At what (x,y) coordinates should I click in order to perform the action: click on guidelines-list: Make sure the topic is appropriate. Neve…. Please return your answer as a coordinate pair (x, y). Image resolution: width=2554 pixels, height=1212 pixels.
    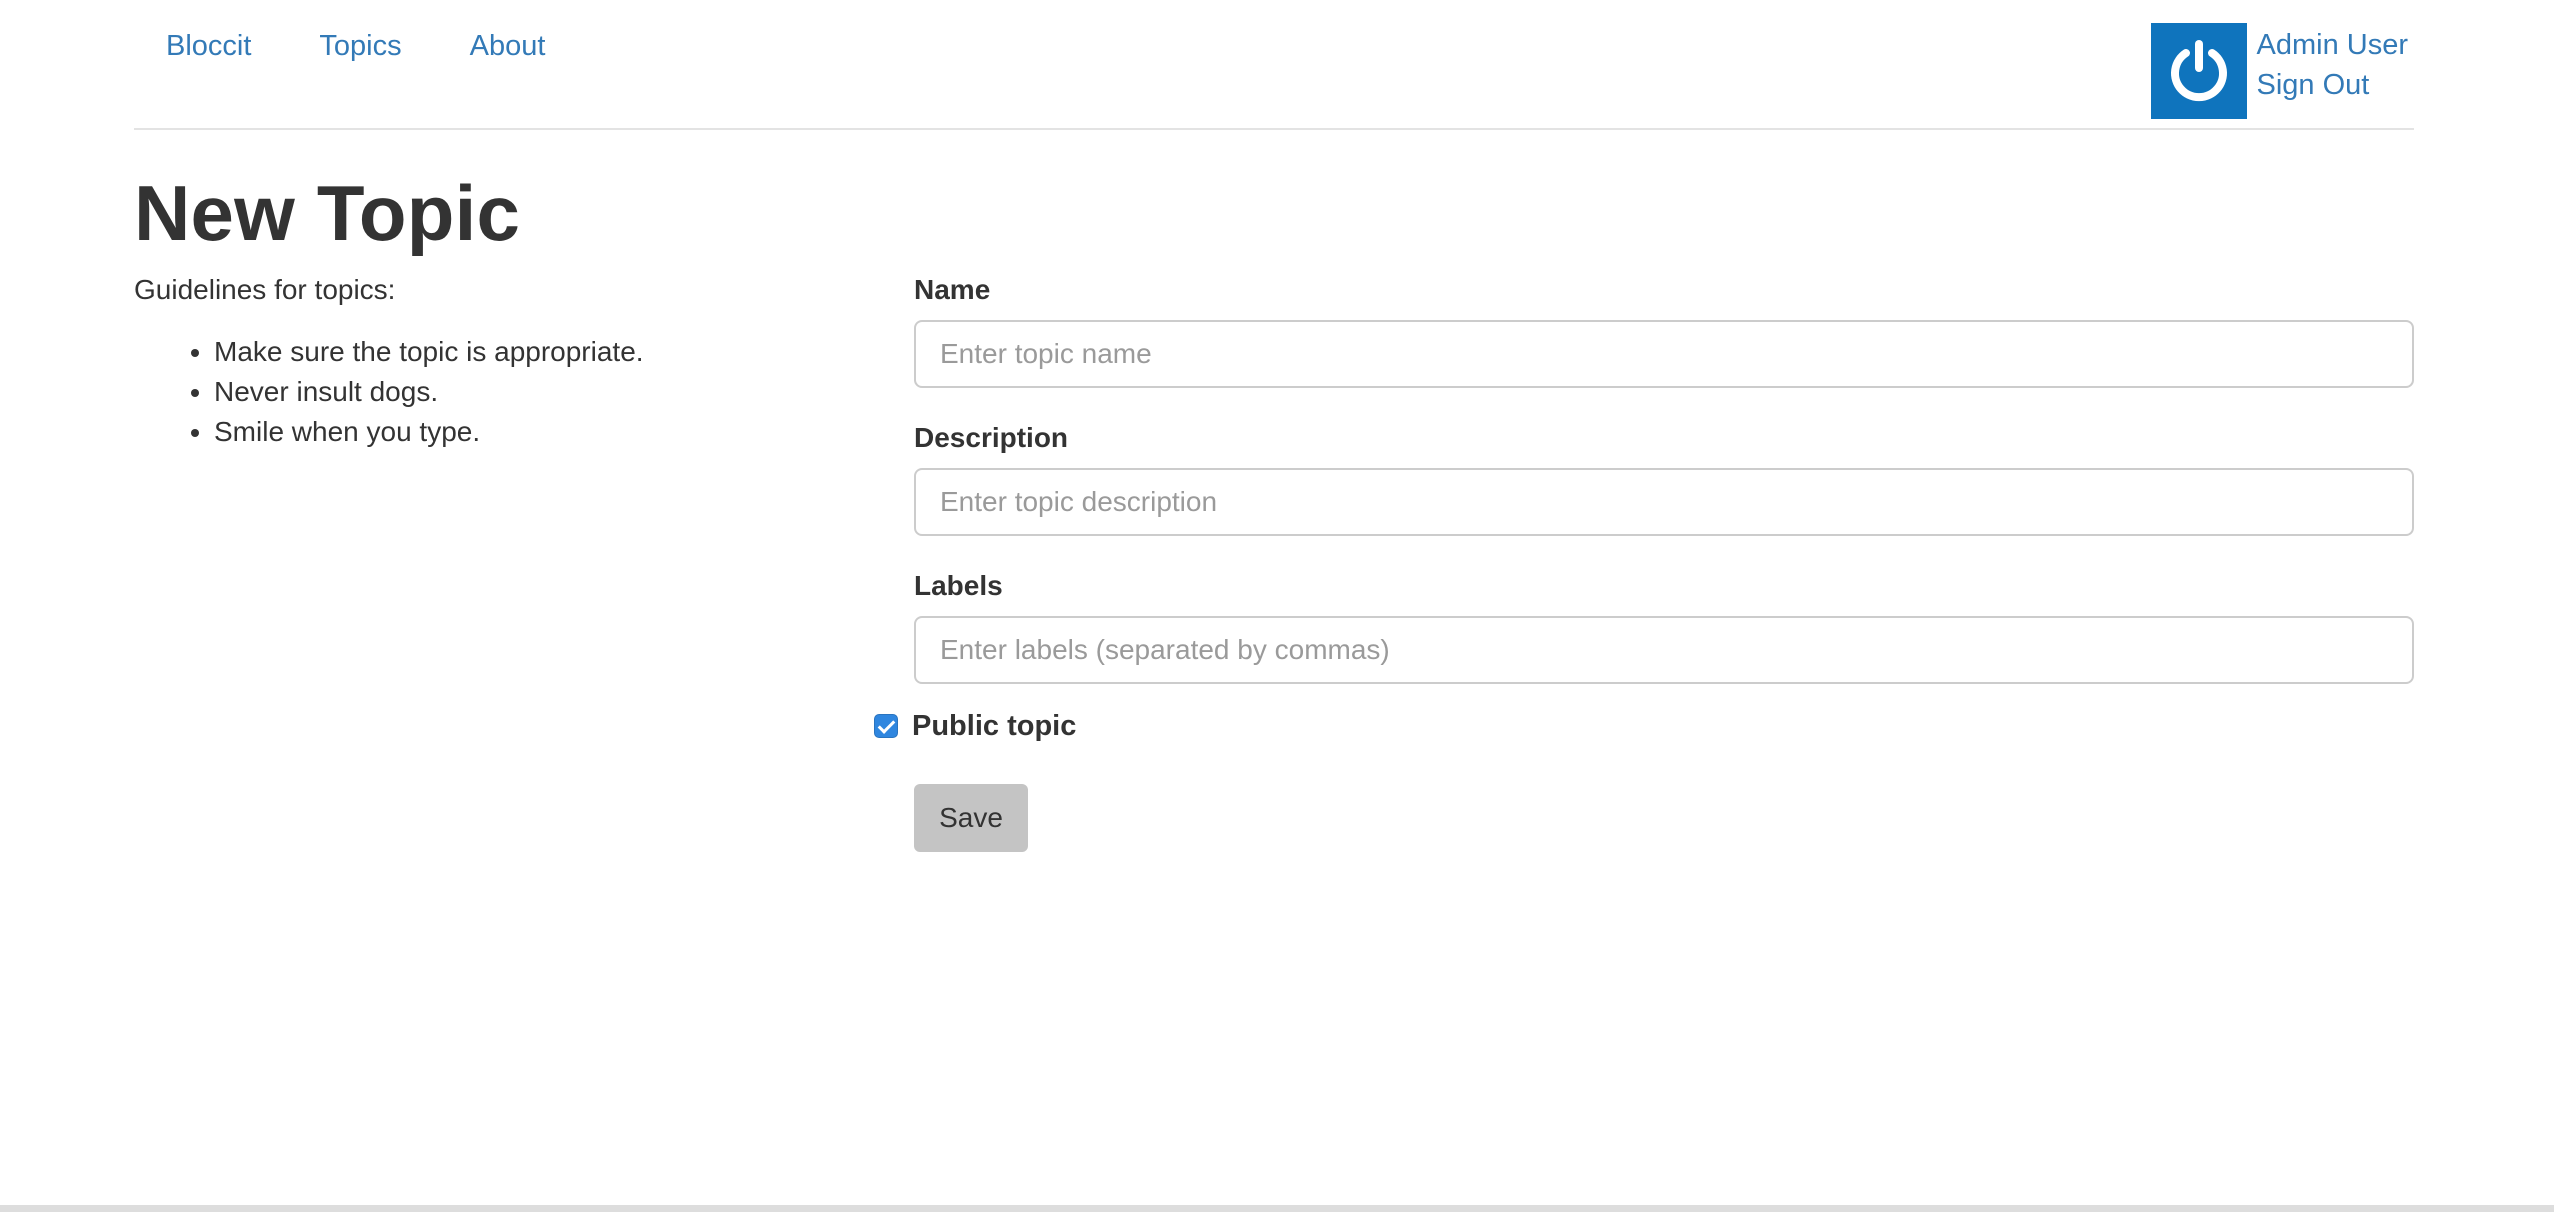
    Looking at the image, I should click on (444, 392).